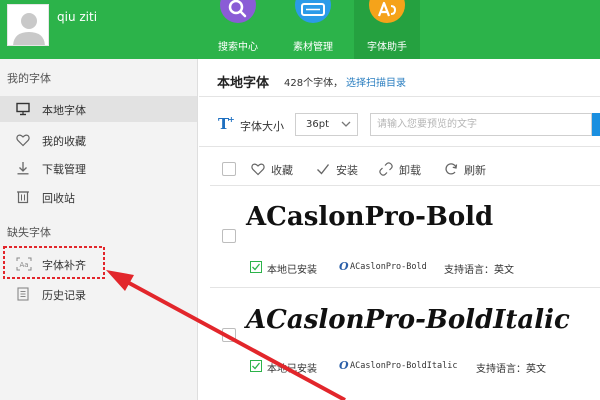  I want to click on red-arrow-shaft, so click(231, 337).